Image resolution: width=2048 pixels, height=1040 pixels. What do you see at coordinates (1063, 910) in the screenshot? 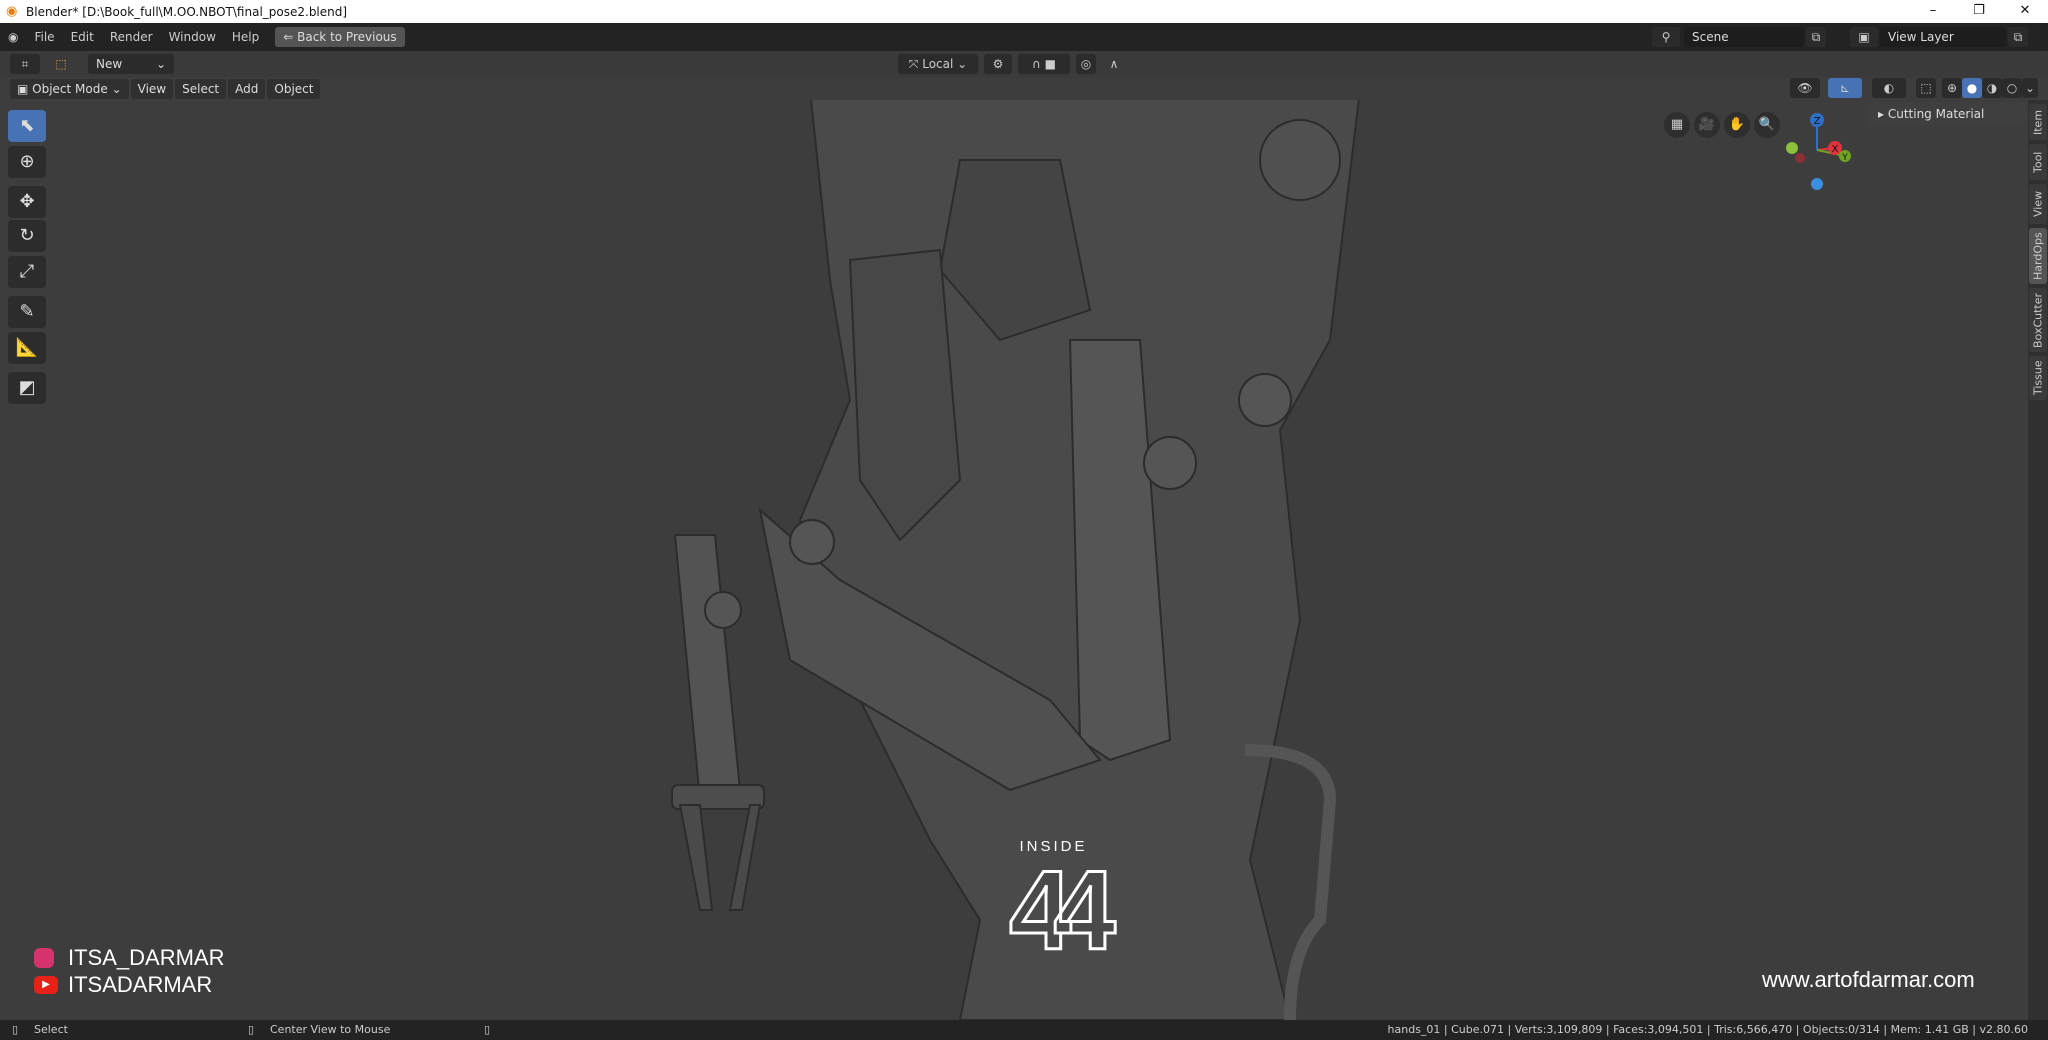
I see `logo-number: 44` at bounding box center [1063, 910].